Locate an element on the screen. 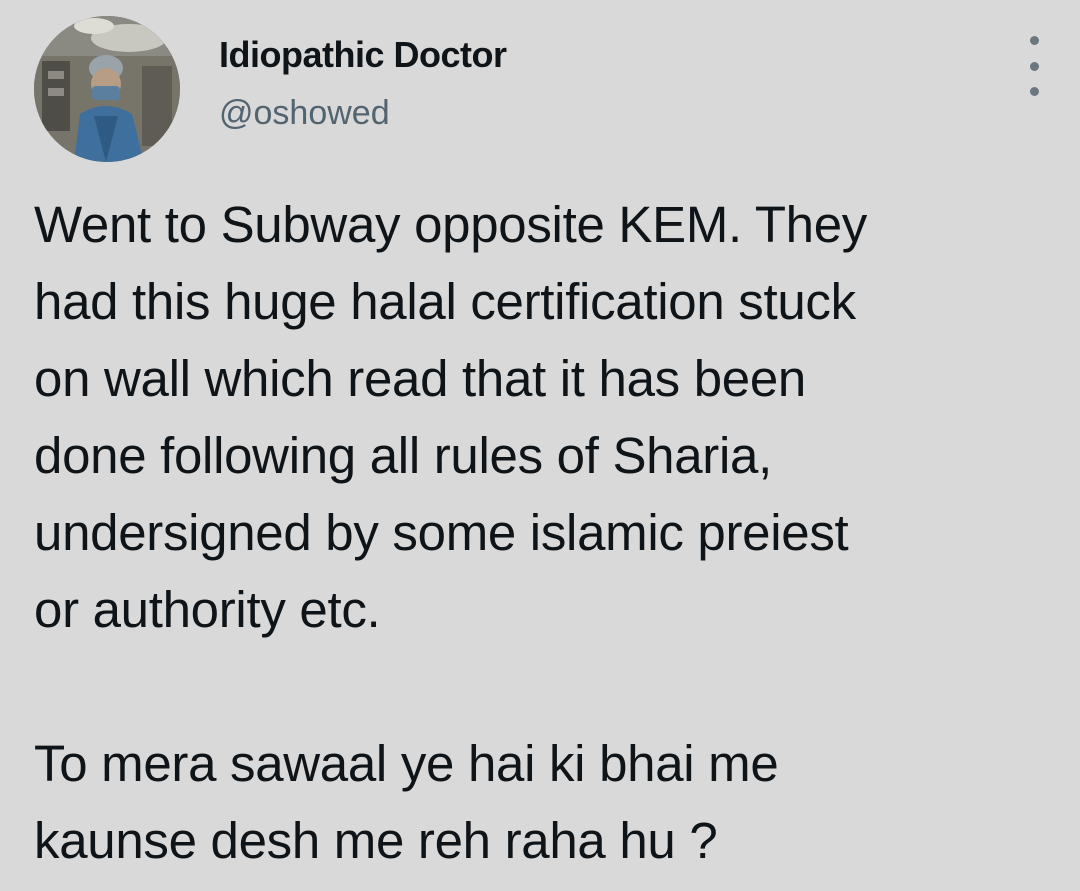 This screenshot has width=1080, height=891. avatar-photo is located at coordinates (107, 89).